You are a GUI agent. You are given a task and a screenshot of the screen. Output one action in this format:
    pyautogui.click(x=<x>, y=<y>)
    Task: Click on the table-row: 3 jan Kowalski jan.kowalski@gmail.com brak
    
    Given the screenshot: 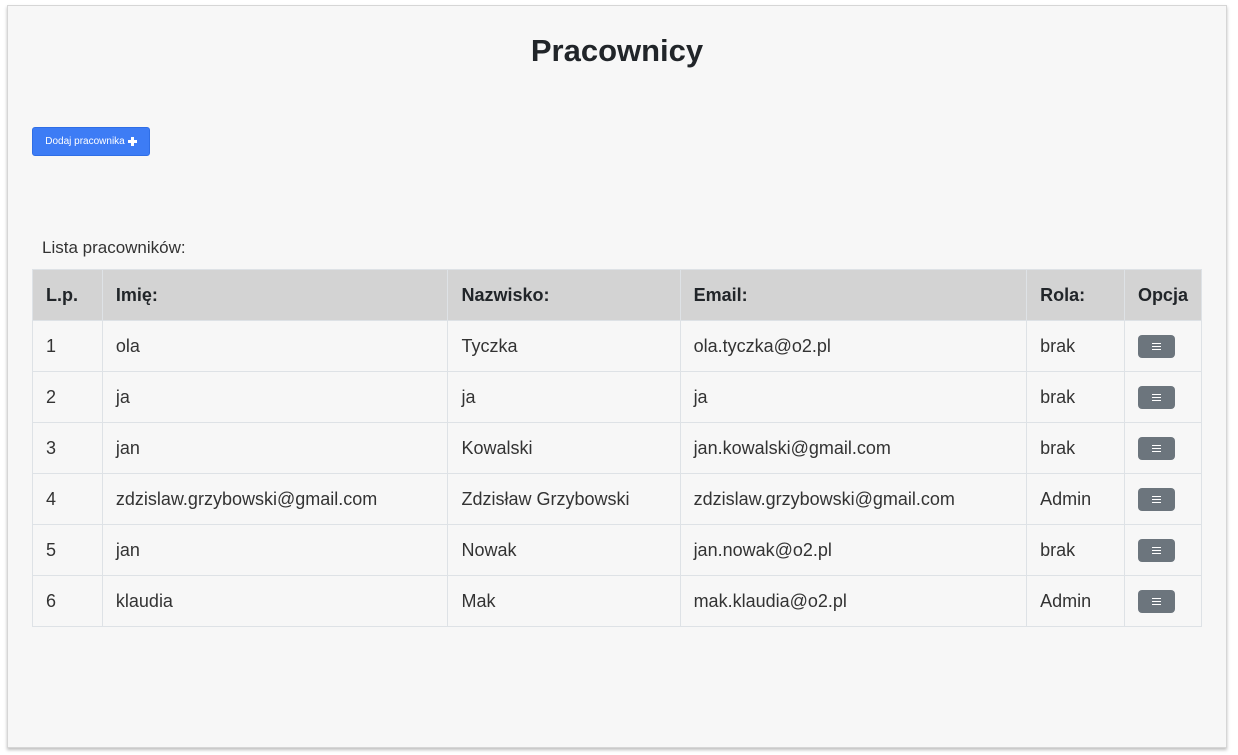 What is the action you would take?
    pyautogui.click(x=617, y=448)
    